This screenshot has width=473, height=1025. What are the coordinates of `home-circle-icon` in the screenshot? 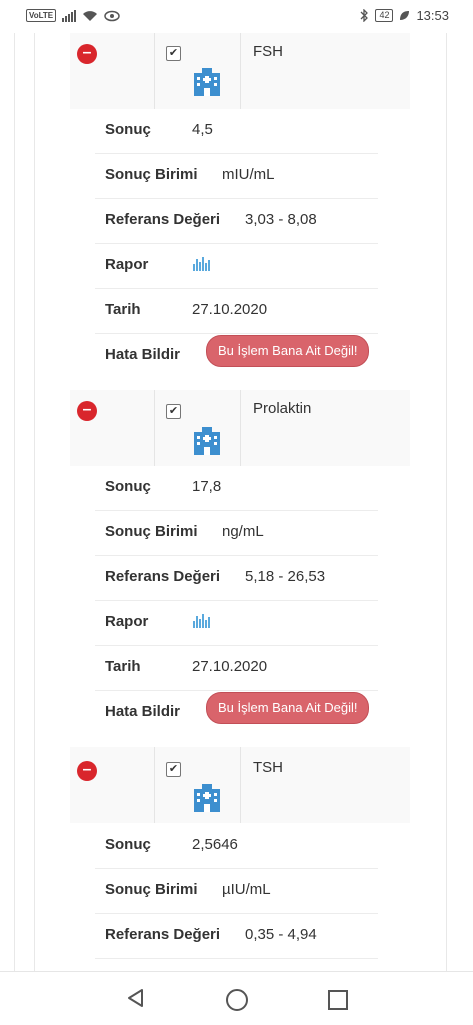 It's located at (237, 1000).